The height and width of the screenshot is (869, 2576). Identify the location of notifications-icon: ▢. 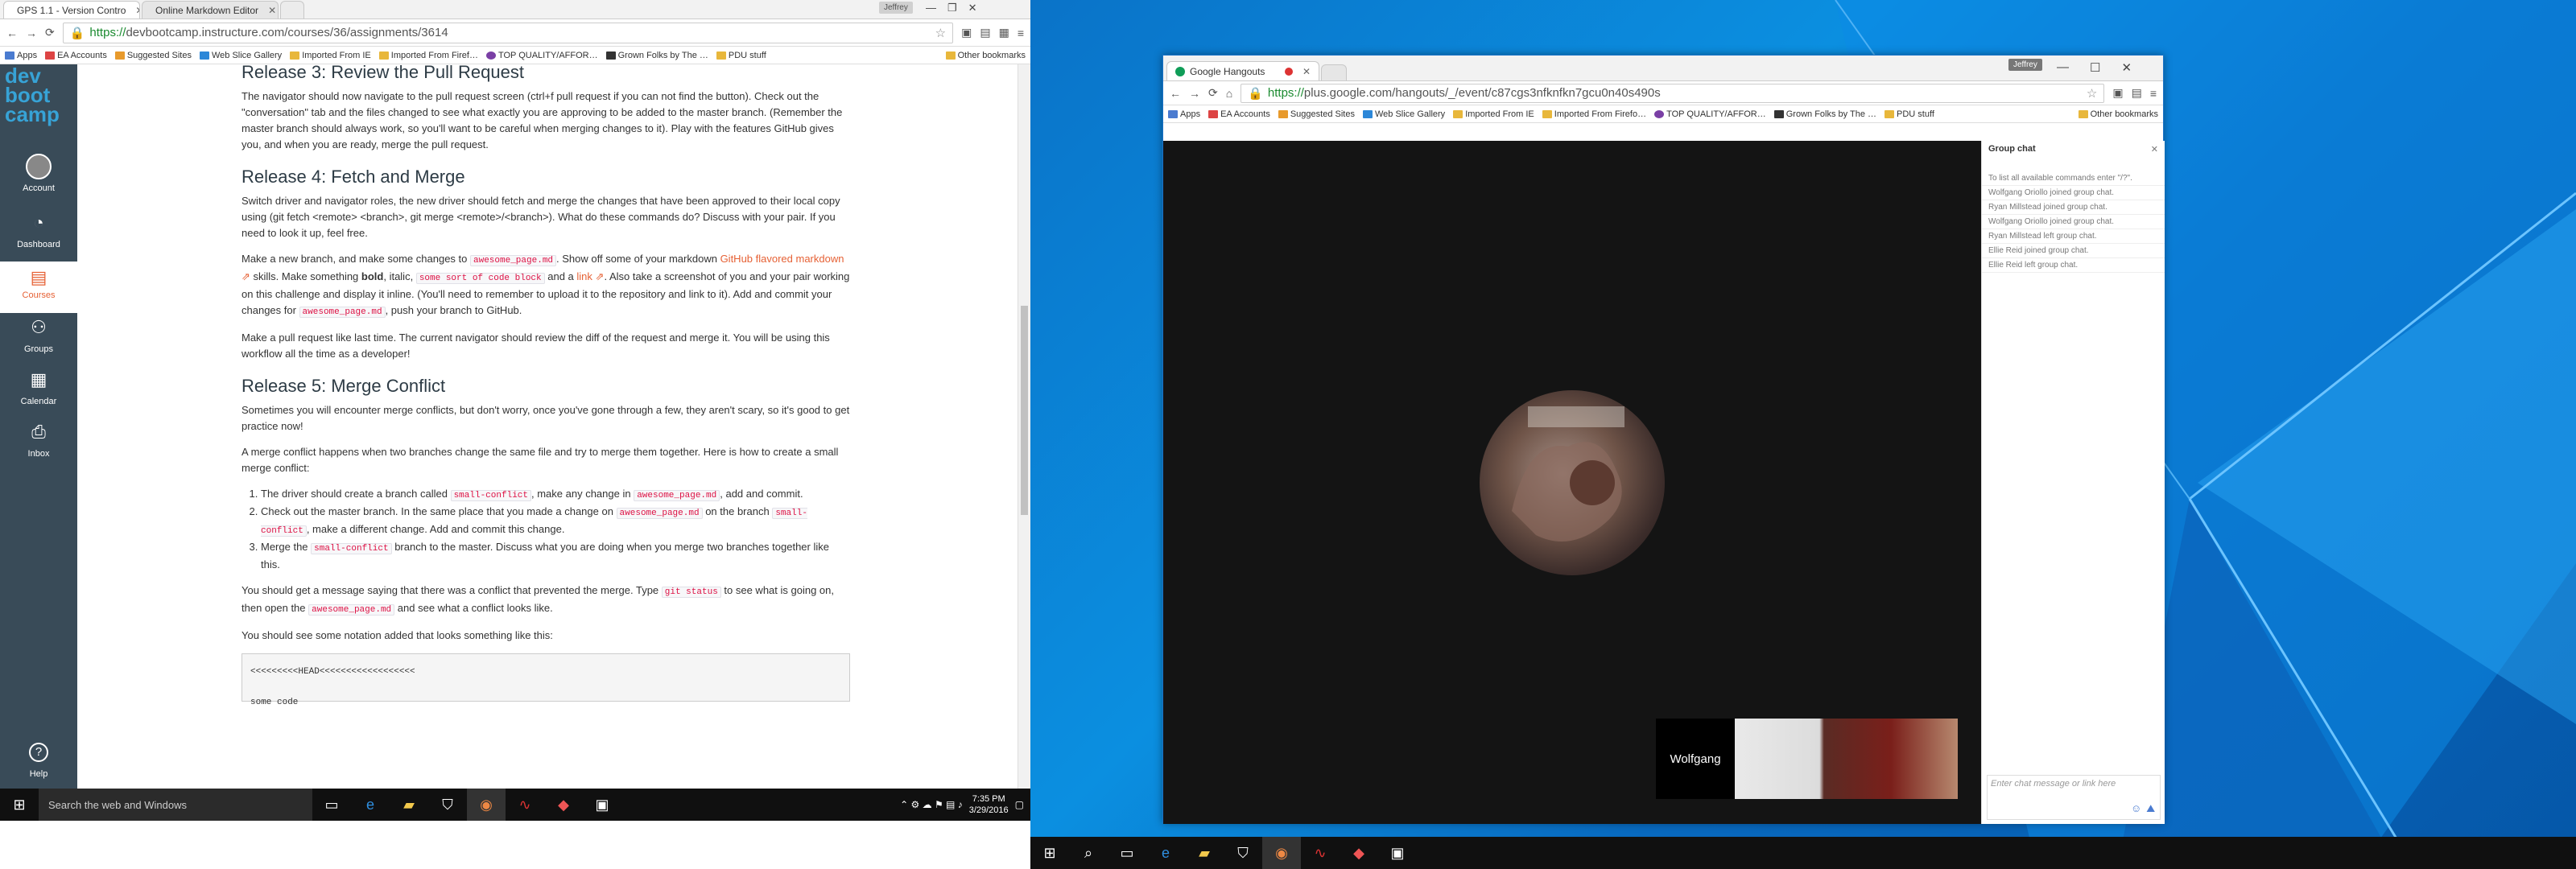
(1019, 804).